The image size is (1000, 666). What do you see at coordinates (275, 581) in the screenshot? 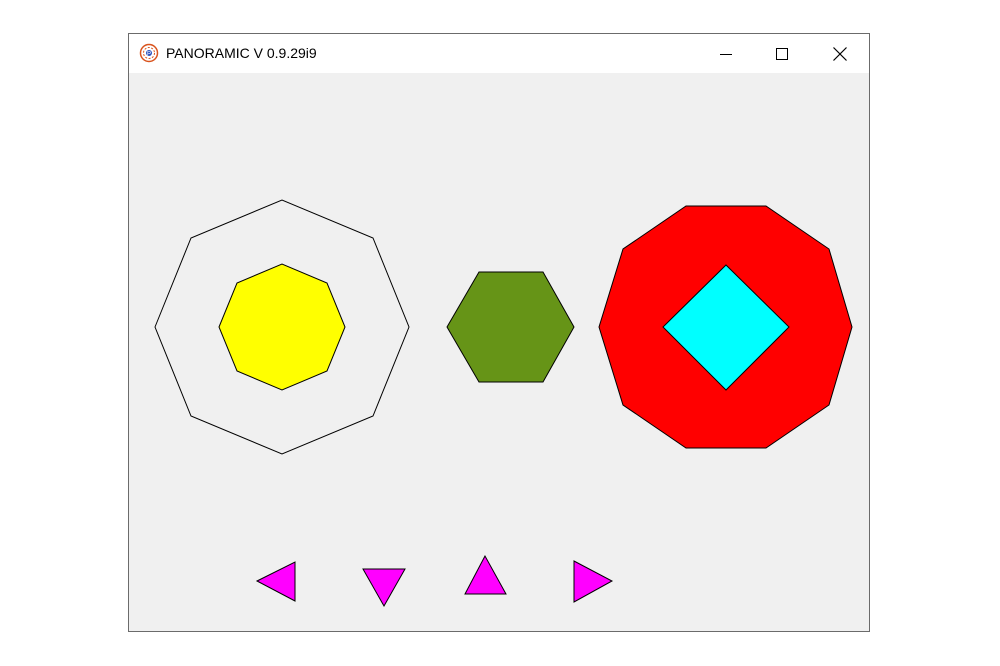
I see `left-arrow-icon` at bounding box center [275, 581].